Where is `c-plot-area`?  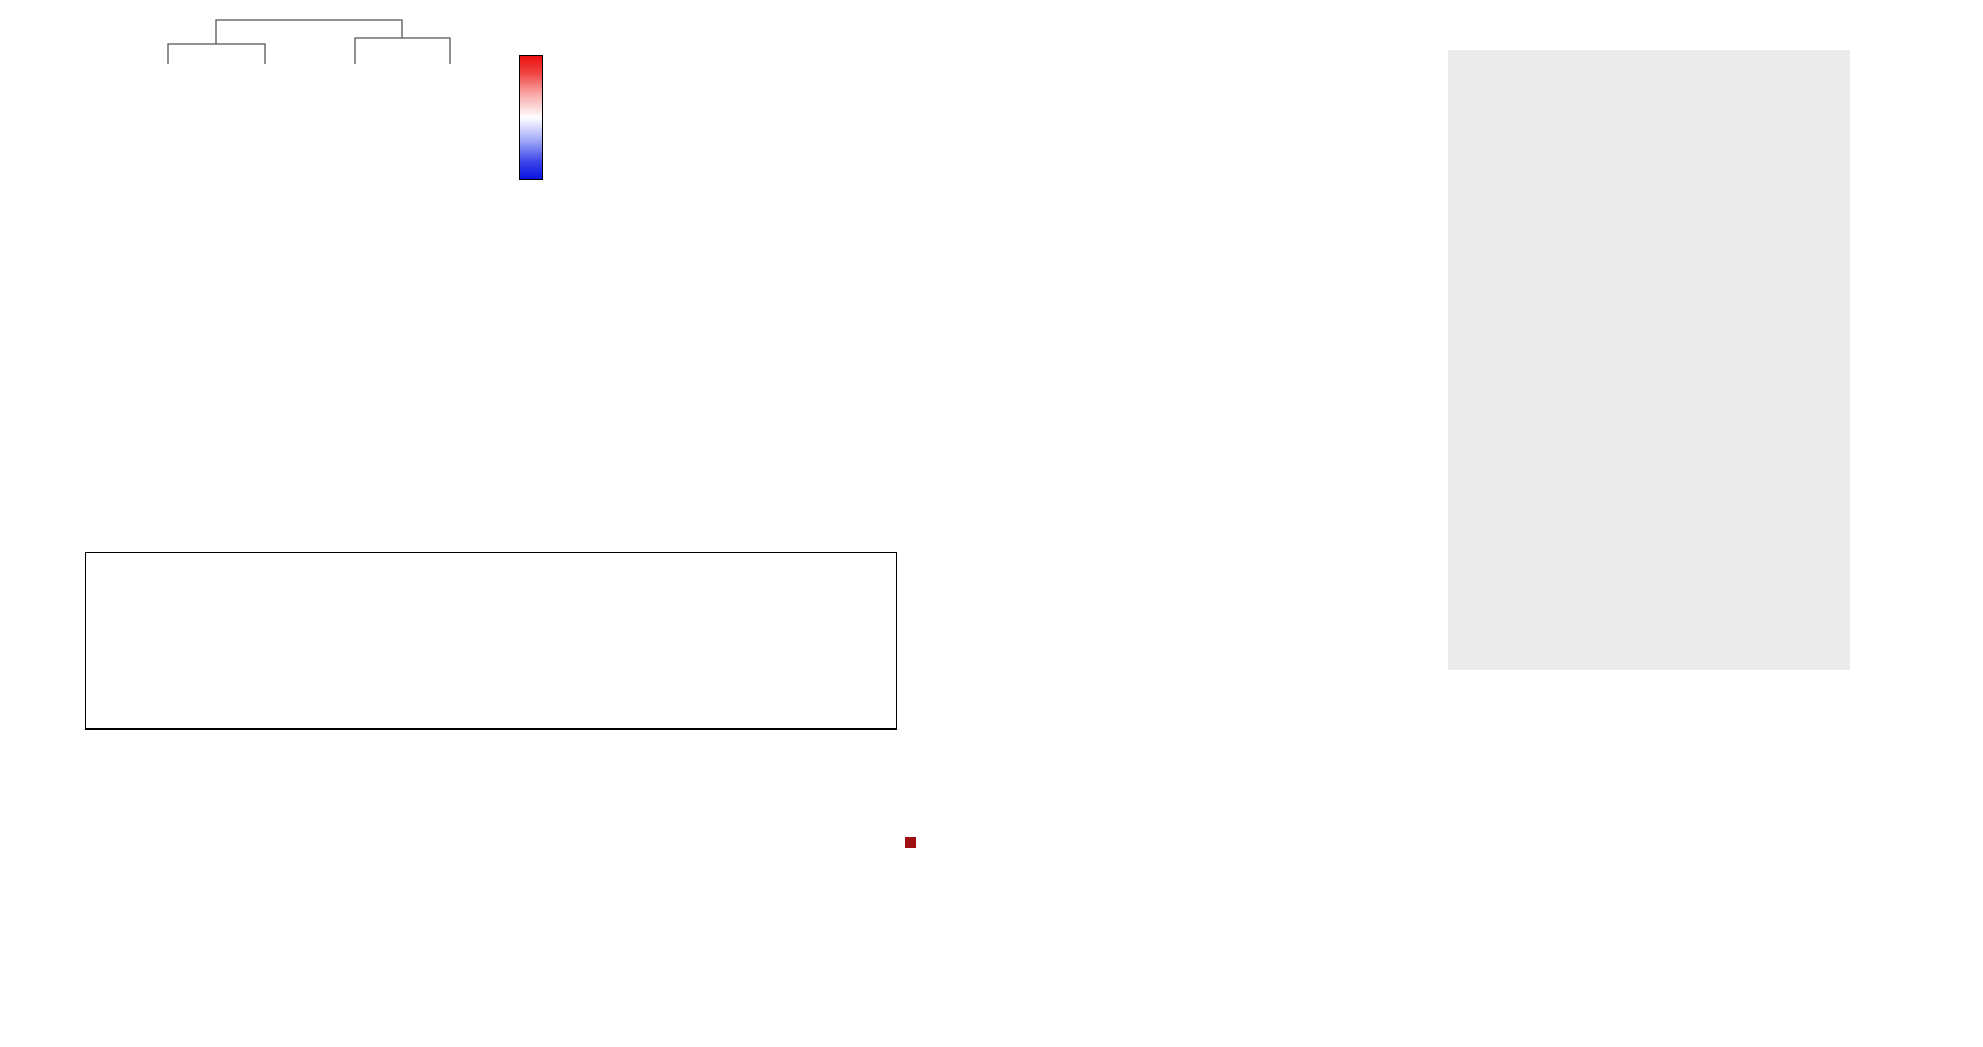
c-plot-area is located at coordinates (491, 641).